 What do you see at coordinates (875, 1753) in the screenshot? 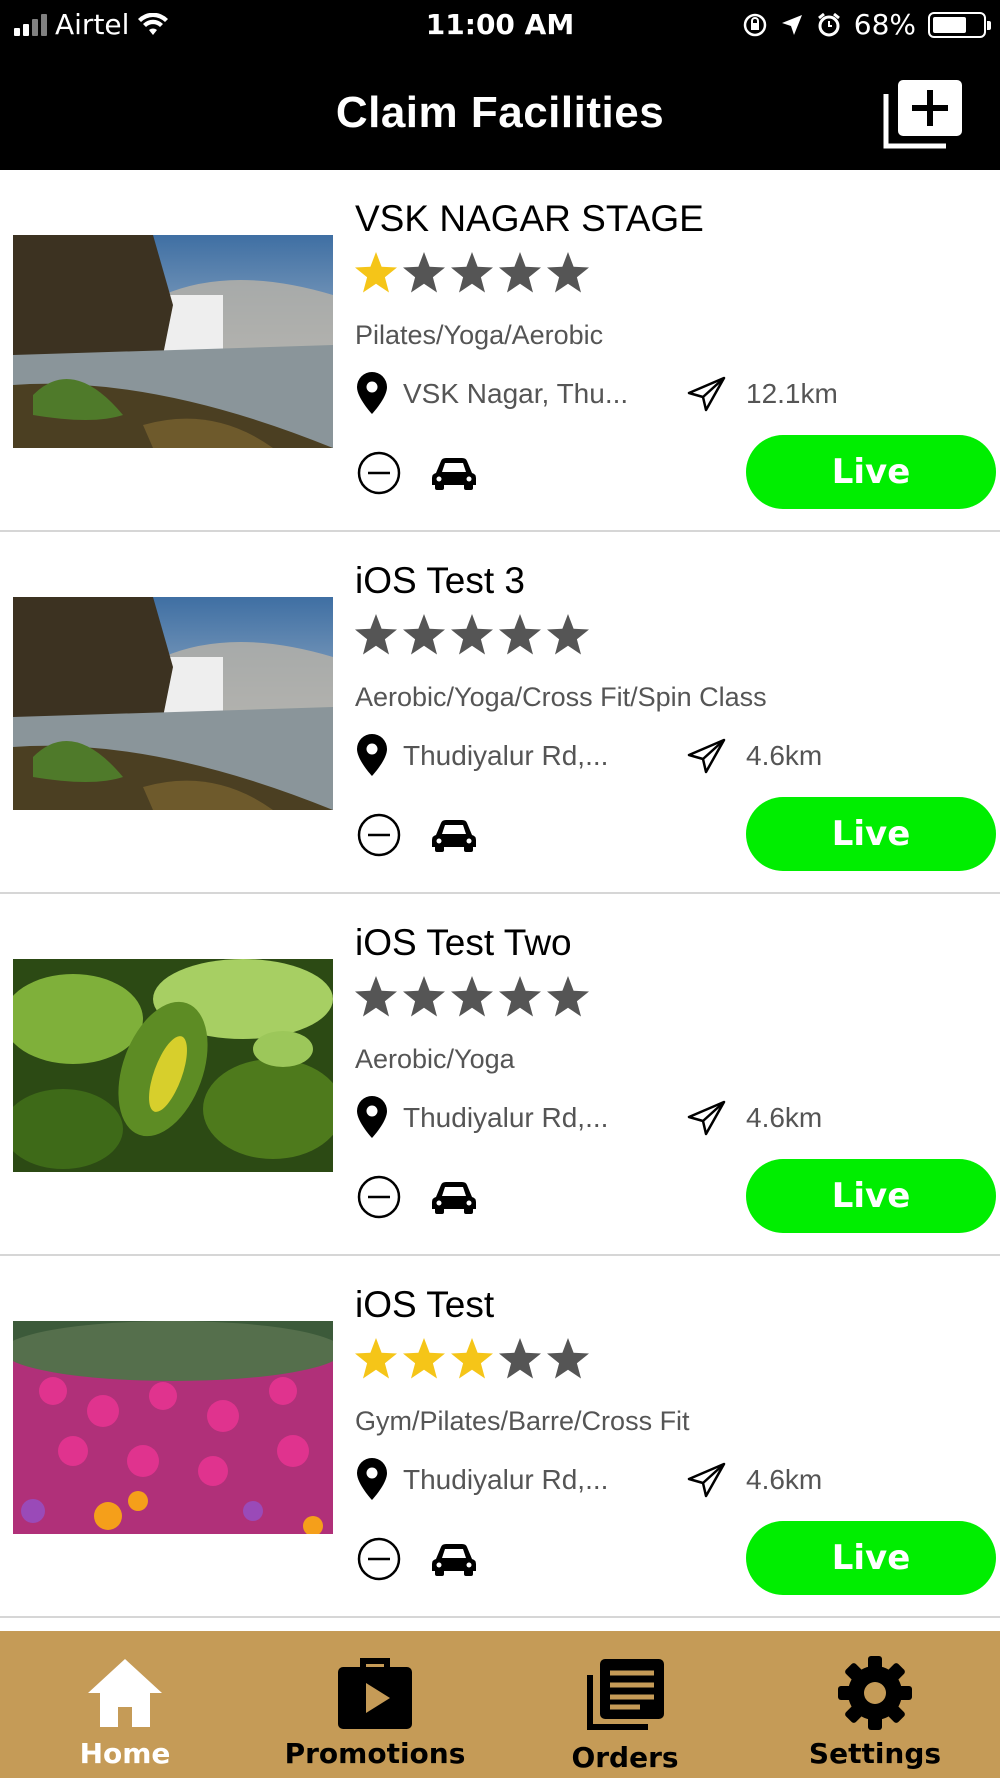
I see `tab-settings-label: Settings` at bounding box center [875, 1753].